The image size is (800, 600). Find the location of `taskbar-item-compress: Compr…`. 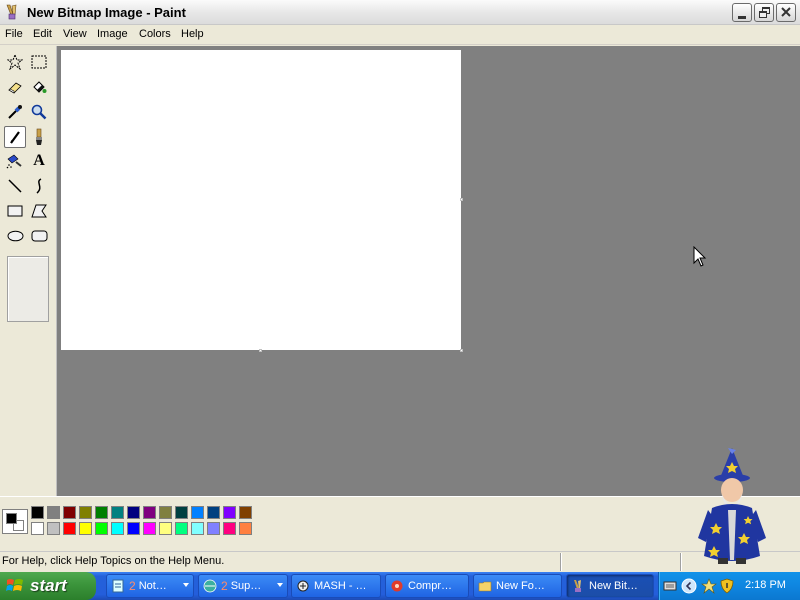

taskbar-item-compress: Compr… is located at coordinates (427, 586).